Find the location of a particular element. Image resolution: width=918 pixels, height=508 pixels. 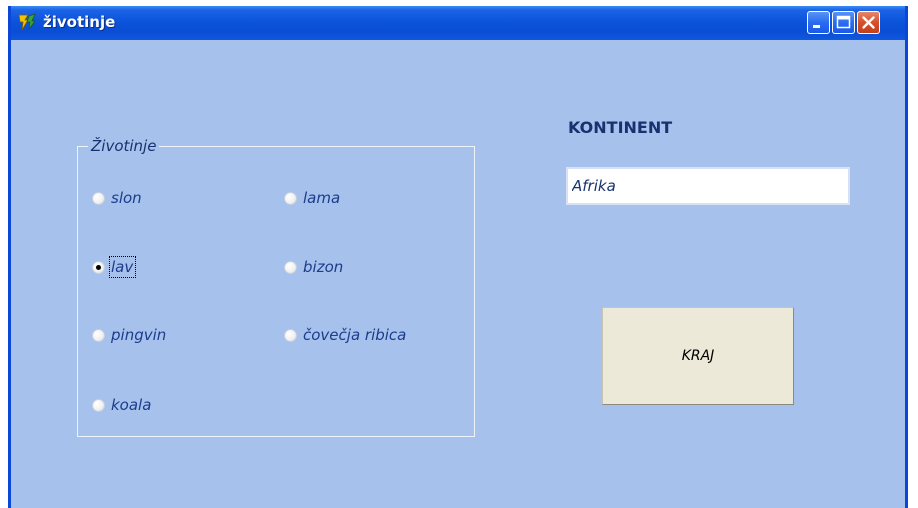

window-title: životinje is located at coordinates (79, 22).